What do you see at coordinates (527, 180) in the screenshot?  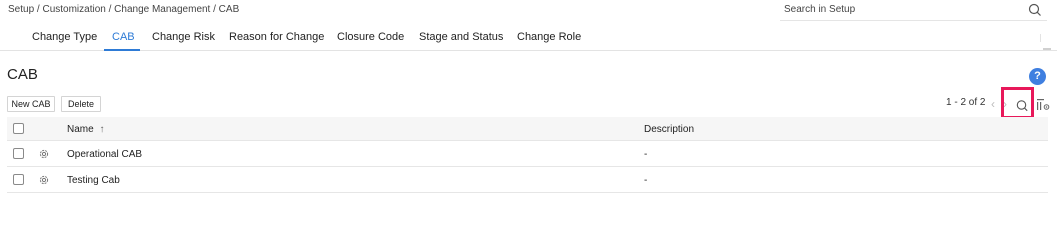 I see `table-row: Testing Cab -` at bounding box center [527, 180].